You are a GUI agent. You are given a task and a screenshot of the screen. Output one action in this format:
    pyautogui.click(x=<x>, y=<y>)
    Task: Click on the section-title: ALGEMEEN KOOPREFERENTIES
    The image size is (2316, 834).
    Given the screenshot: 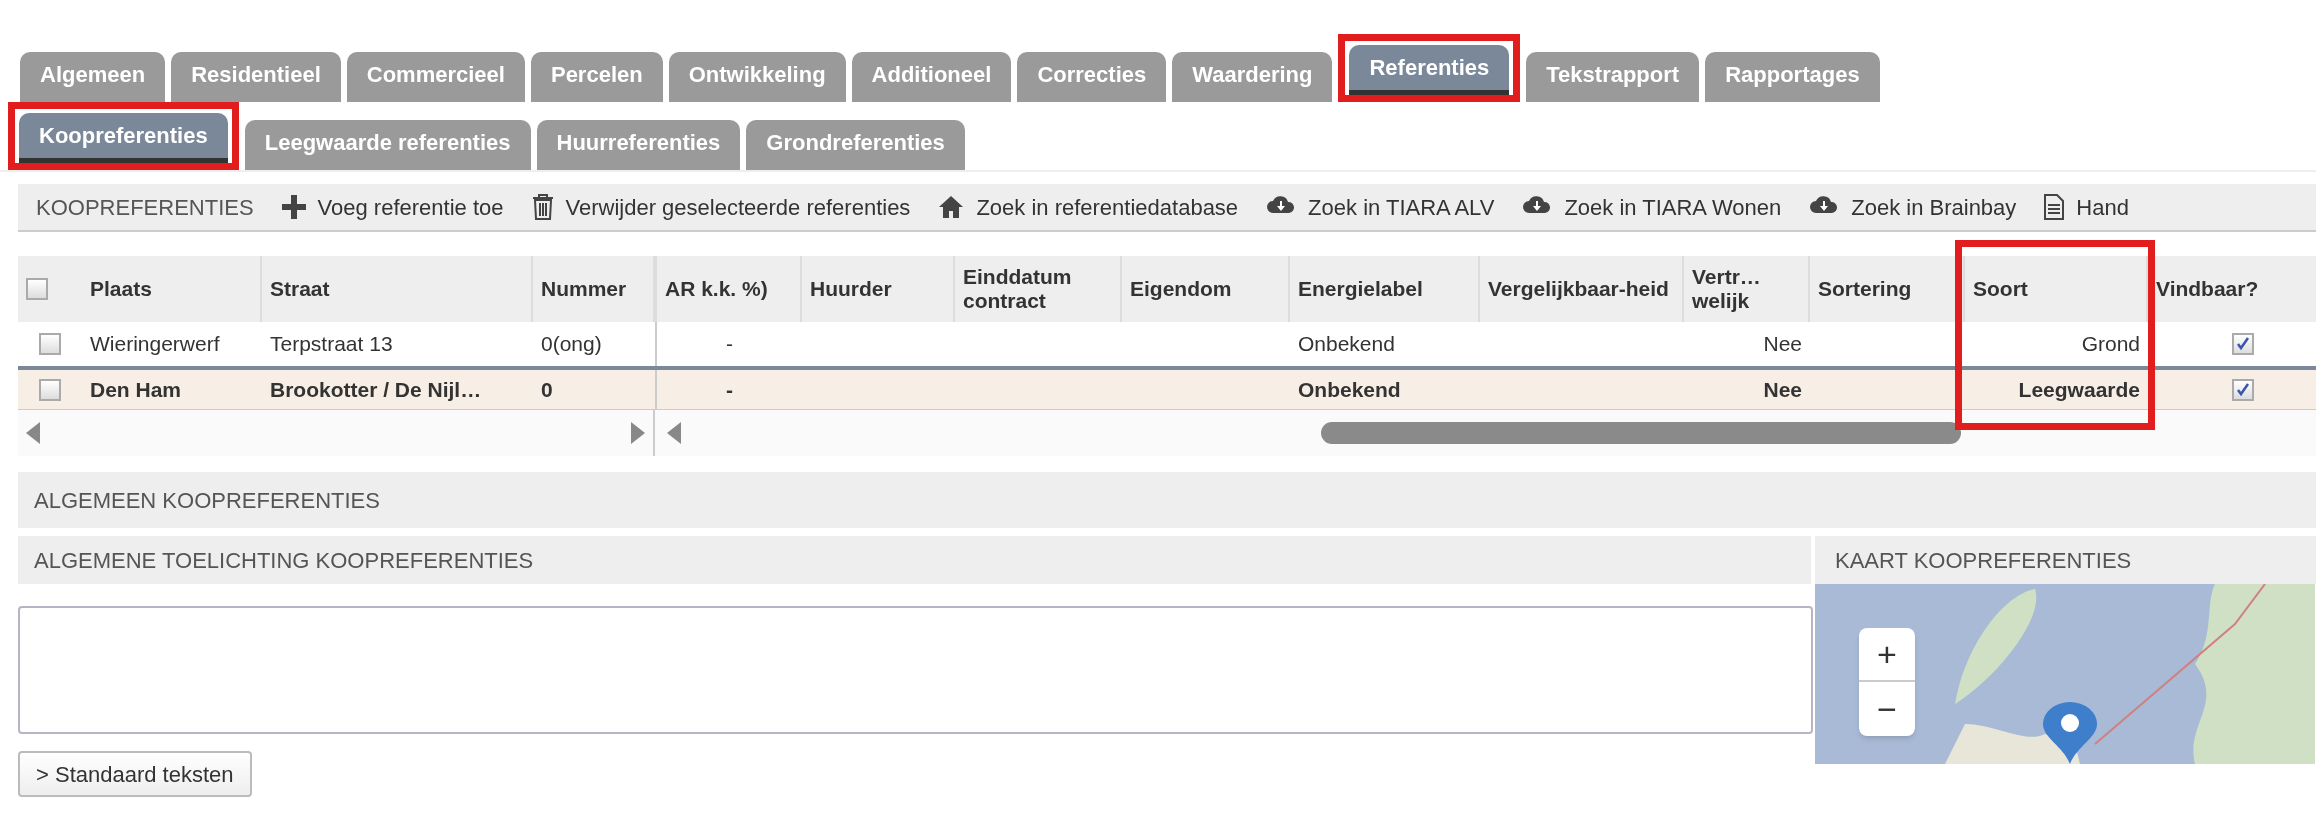 What is the action you would take?
    pyautogui.click(x=207, y=500)
    